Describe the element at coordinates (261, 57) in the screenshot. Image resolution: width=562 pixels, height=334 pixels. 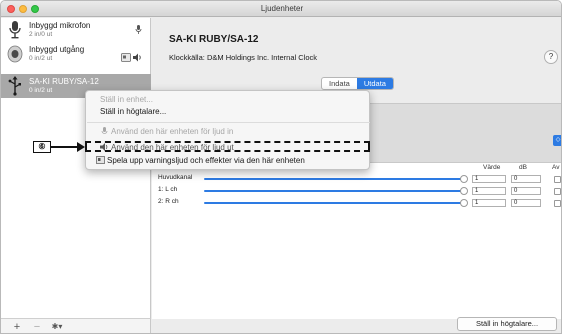
I see `clock-source-value: D&M Holdings Inc. Internal Clock` at that location.